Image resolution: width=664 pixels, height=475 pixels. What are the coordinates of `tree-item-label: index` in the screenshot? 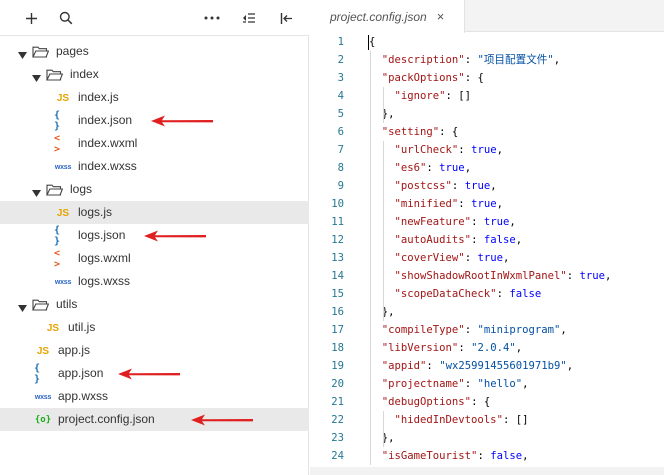 It's located at (84, 74).